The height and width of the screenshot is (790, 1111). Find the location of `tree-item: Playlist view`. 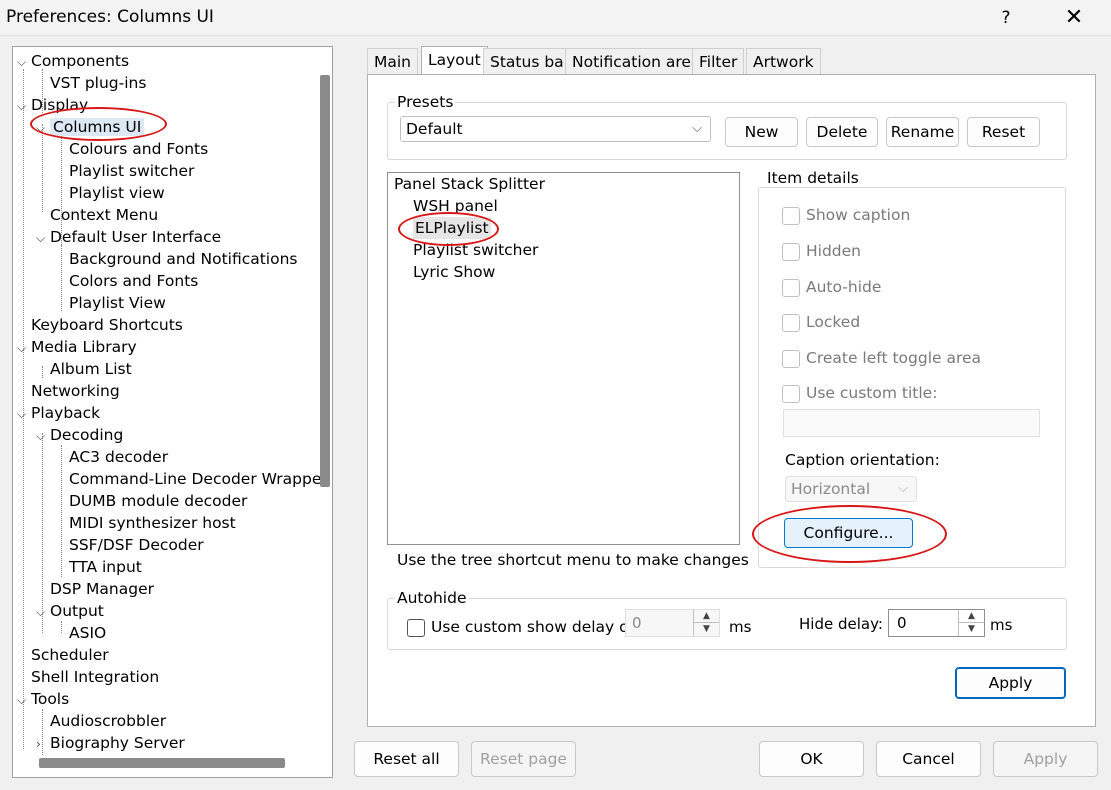

tree-item: Playlist view is located at coordinates (110, 193).